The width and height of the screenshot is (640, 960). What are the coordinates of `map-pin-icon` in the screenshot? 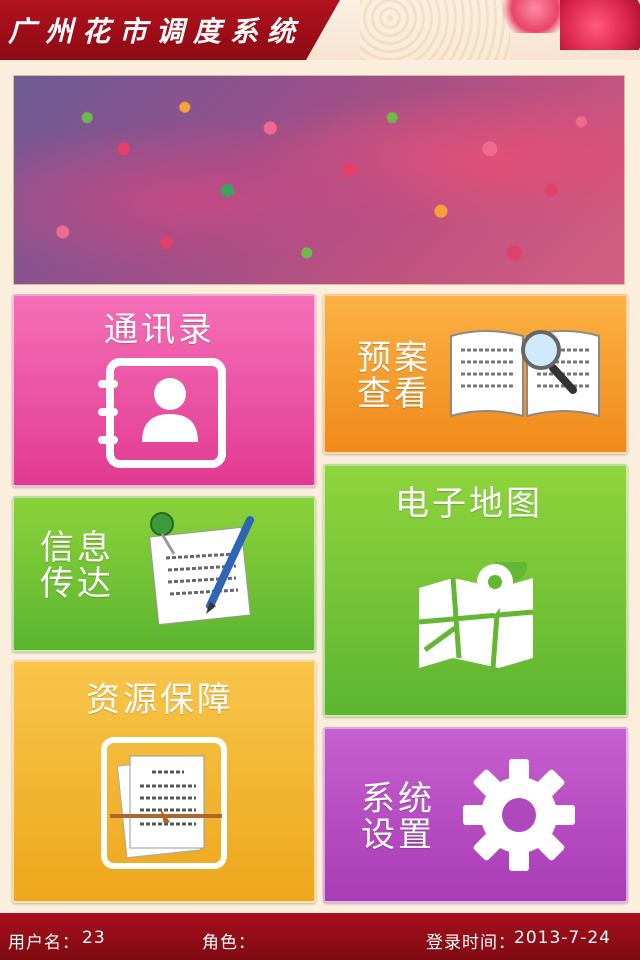 It's located at (476, 615).